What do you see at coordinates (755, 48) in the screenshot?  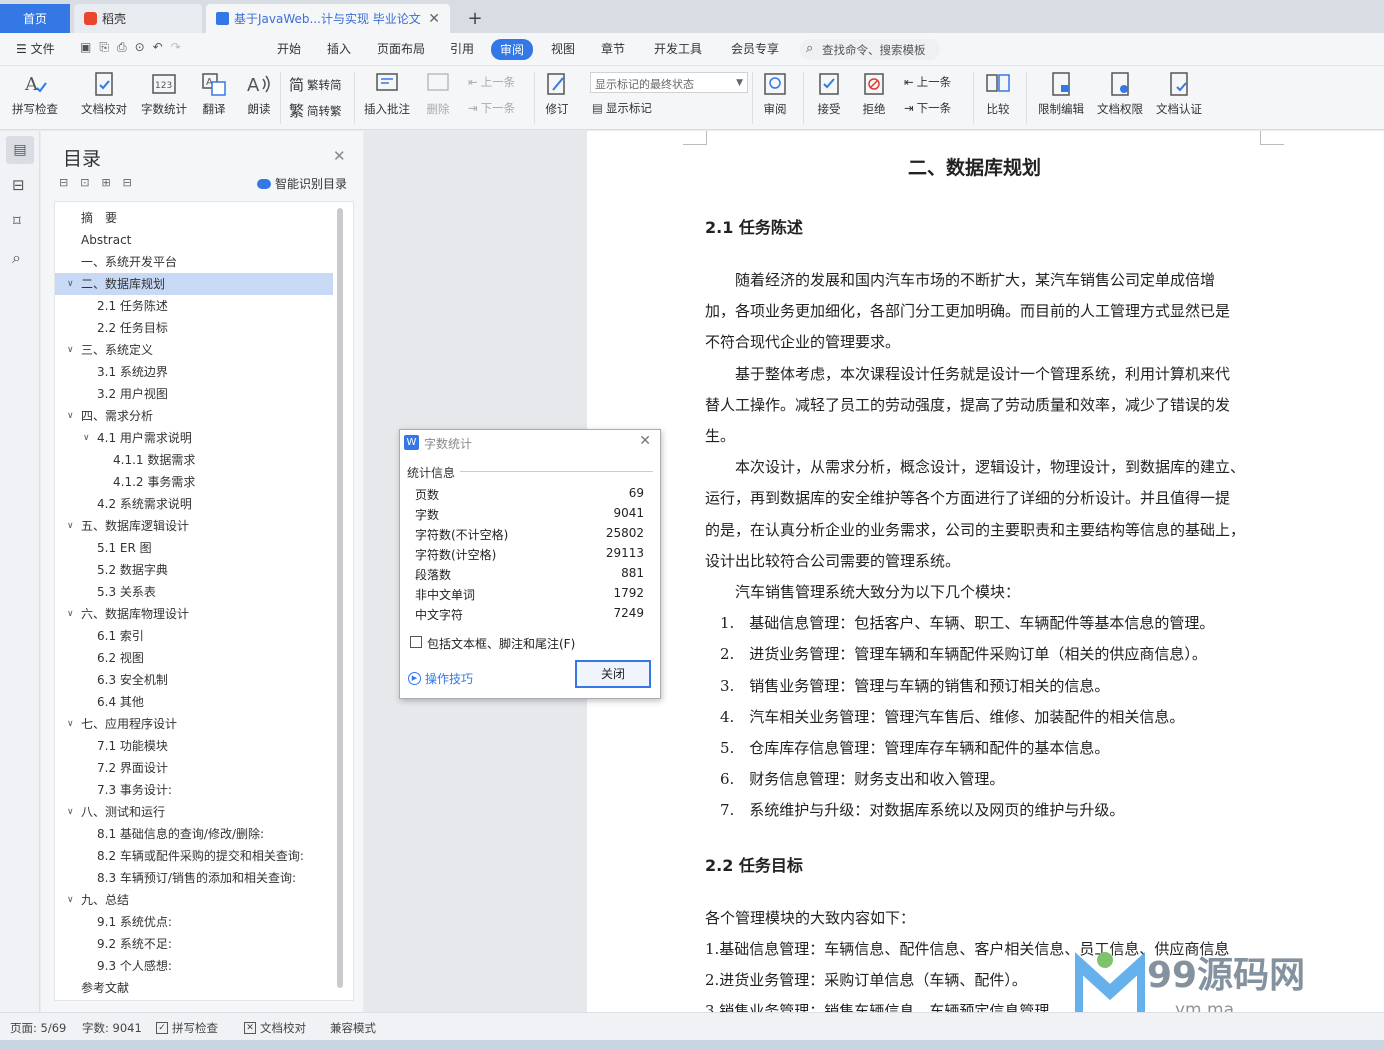 I see `menu-member: 会员专享` at bounding box center [755, 48].